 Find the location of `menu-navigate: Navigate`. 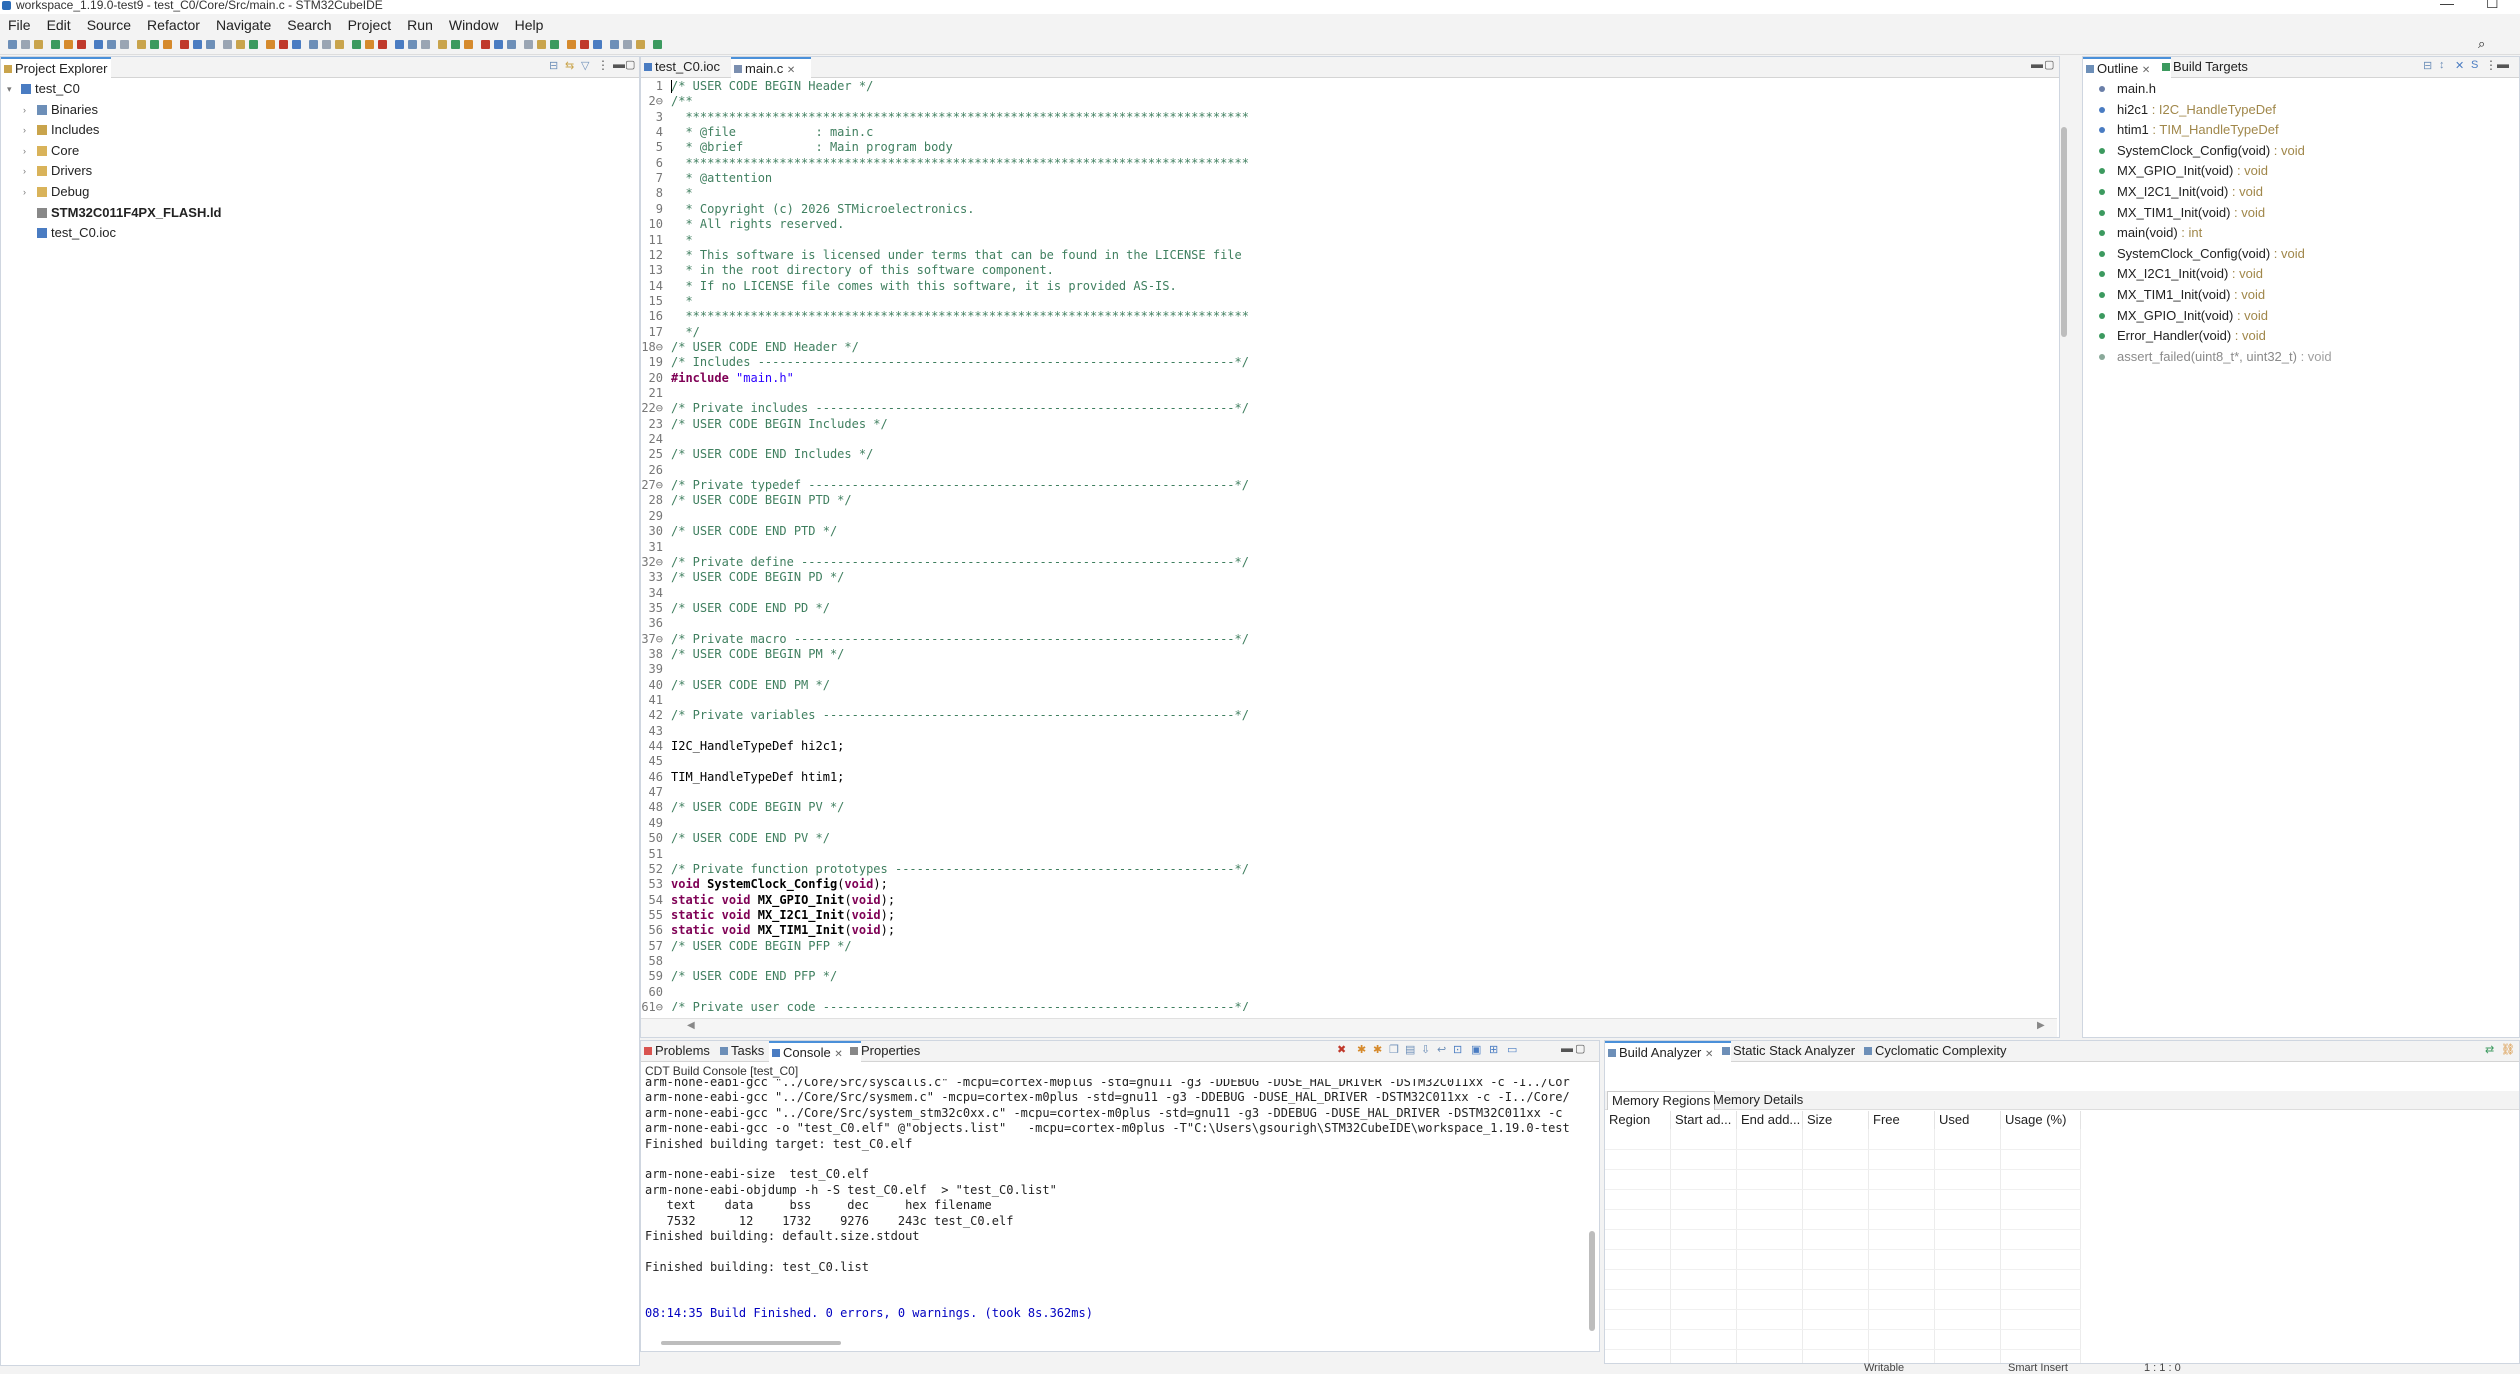

menu-navigate: Navigate is located at coordinates (243, 25).